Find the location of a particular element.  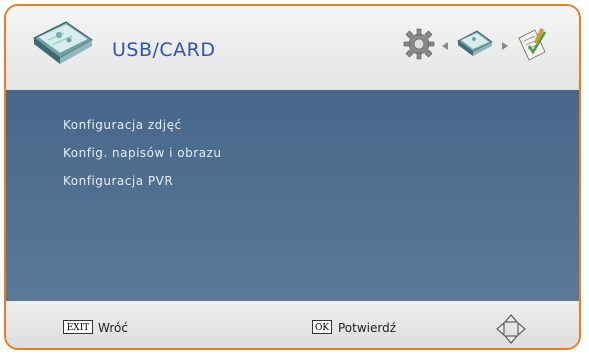

arrow-left-icon is located at coordinates (445, 46).